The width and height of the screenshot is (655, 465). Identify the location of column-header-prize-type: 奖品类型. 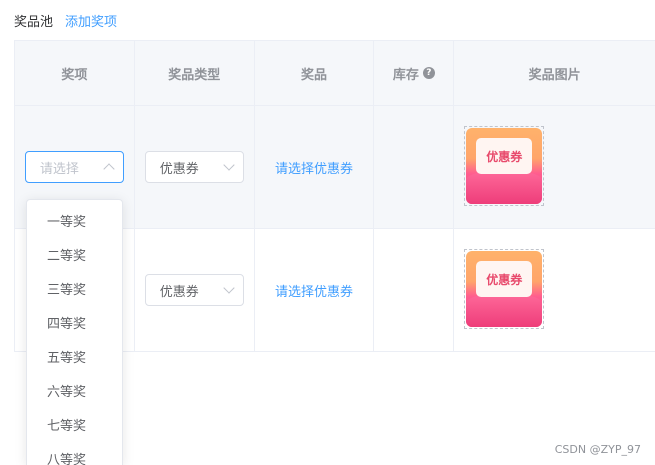
(195, 73).